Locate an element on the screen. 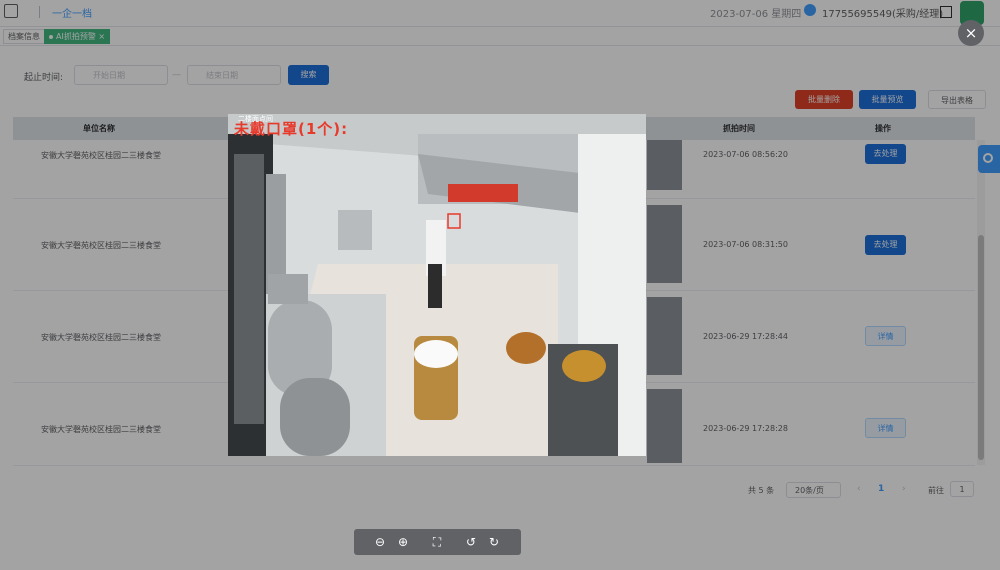 The image size is (1000, 570). zoom-out-icon: ⊖ is located at coordinates (380, 542).